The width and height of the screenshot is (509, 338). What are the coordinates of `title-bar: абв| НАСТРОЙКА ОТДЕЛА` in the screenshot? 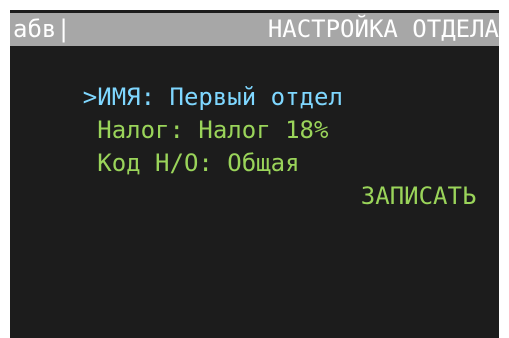 It's located at (254, 29).